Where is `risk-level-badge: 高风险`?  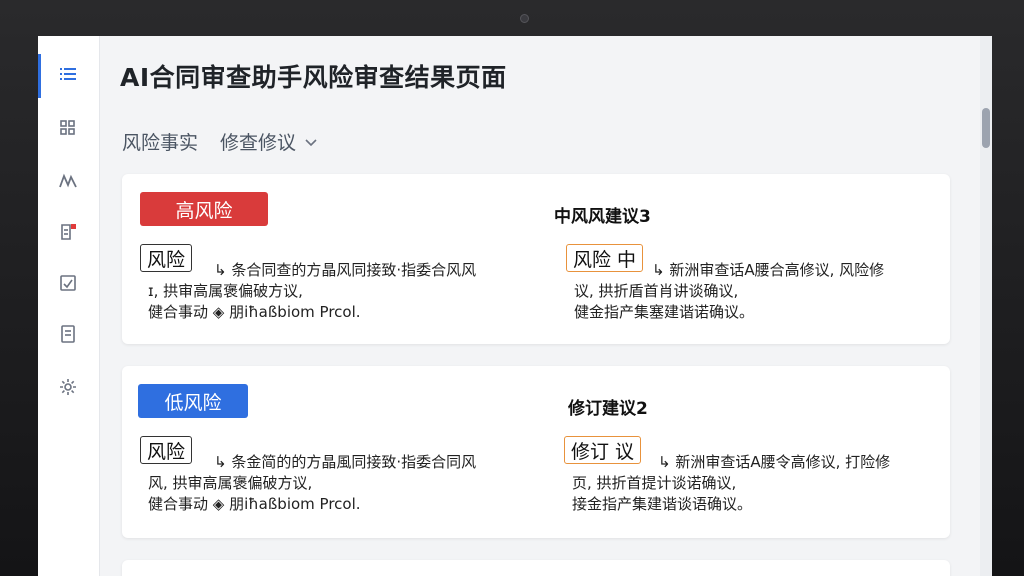
risk-level-badge: 高风险 is located at coordinates (204, 209).